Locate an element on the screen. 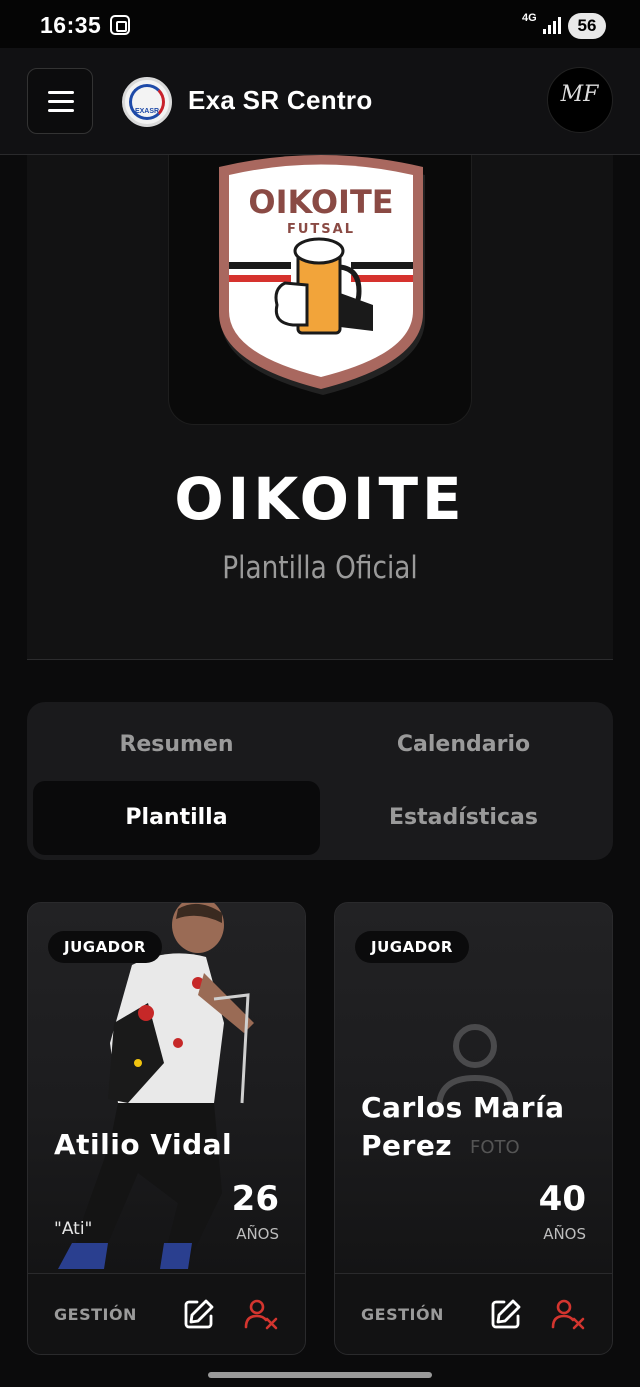 The width and height of the screenshot is (640, 1387). app-header: EXASR Exa SR Centro MF is located at coordinates (320, 101).